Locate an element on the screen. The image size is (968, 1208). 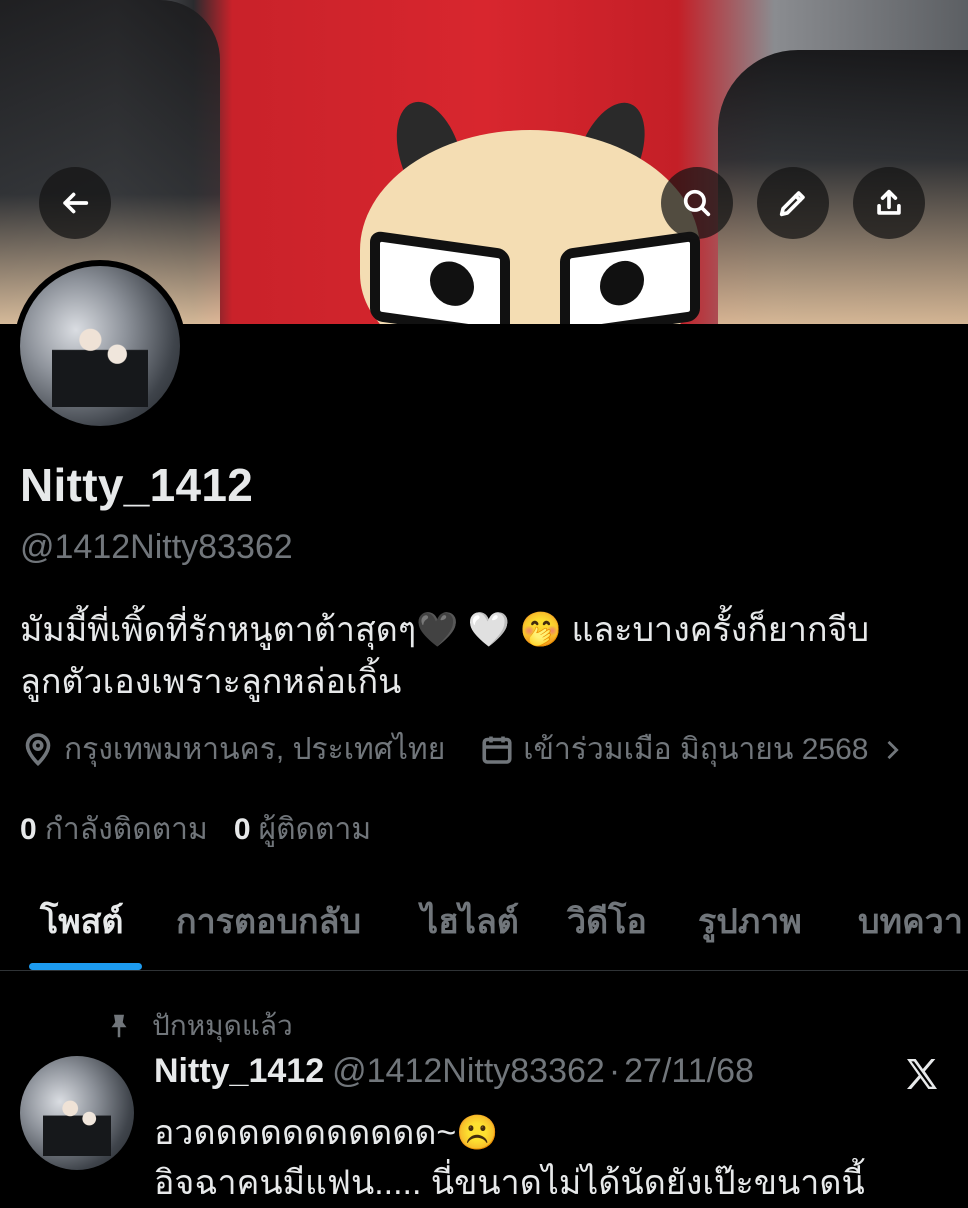
post-author-name: Nitty_1412 is located at coordinates (239, 1071).